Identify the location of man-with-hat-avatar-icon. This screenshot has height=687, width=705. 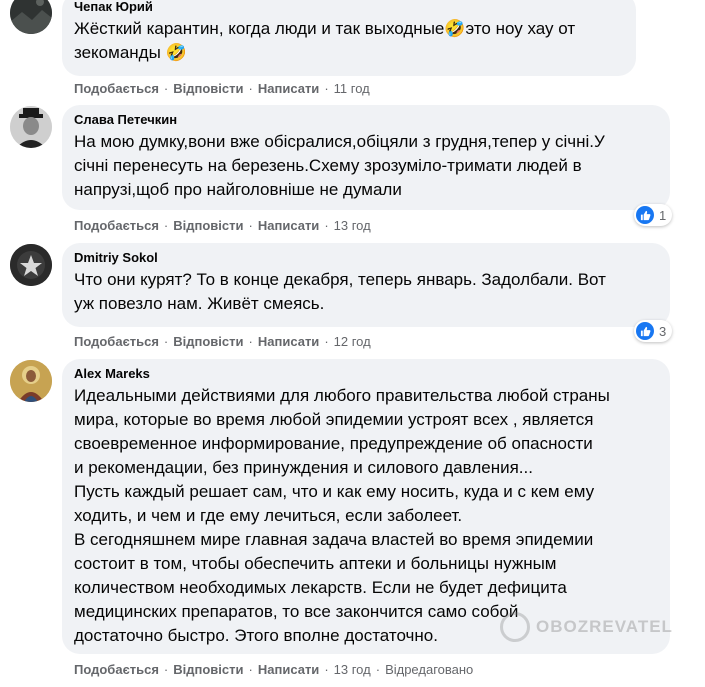
(31, 127).